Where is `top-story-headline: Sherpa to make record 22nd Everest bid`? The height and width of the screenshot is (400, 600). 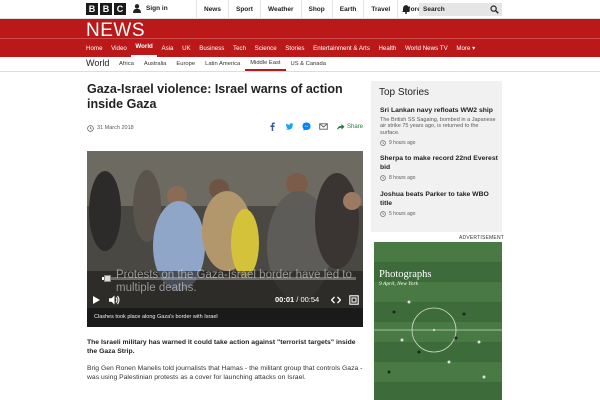 top-story-headline: Sherpa to make record 22nd Everest bid is located at coordinates (439, 163).